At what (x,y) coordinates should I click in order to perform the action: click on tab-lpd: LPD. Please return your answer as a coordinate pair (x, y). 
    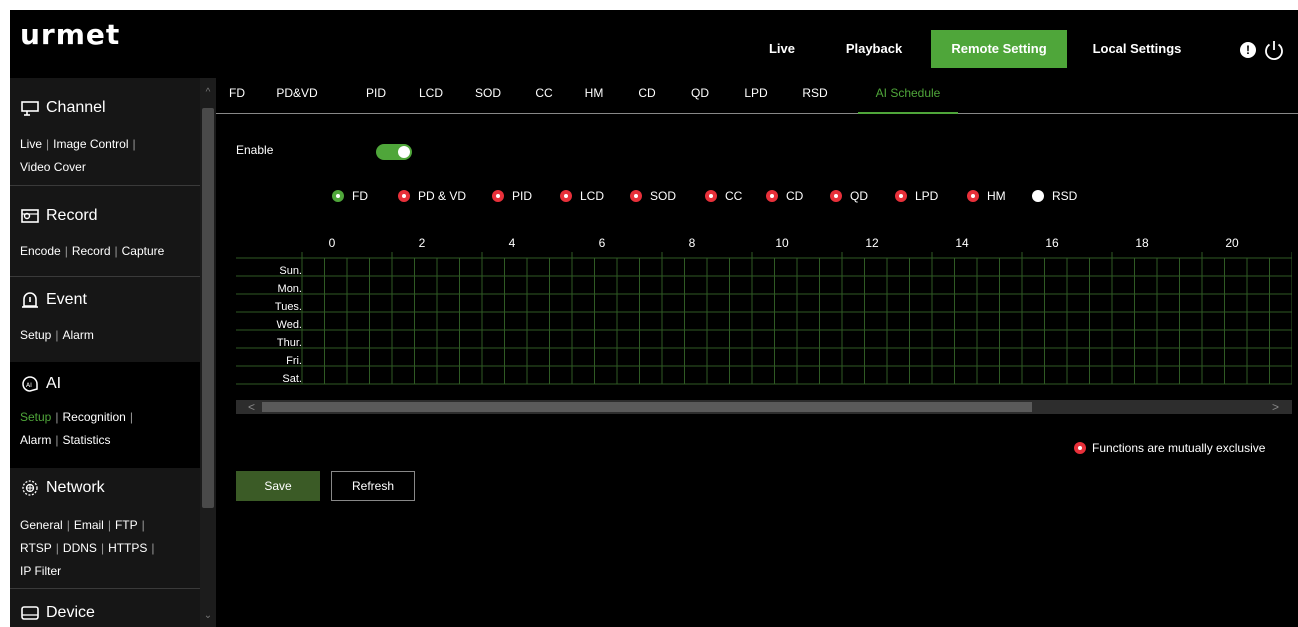
    Looking at the image, I should click on (756, 96).